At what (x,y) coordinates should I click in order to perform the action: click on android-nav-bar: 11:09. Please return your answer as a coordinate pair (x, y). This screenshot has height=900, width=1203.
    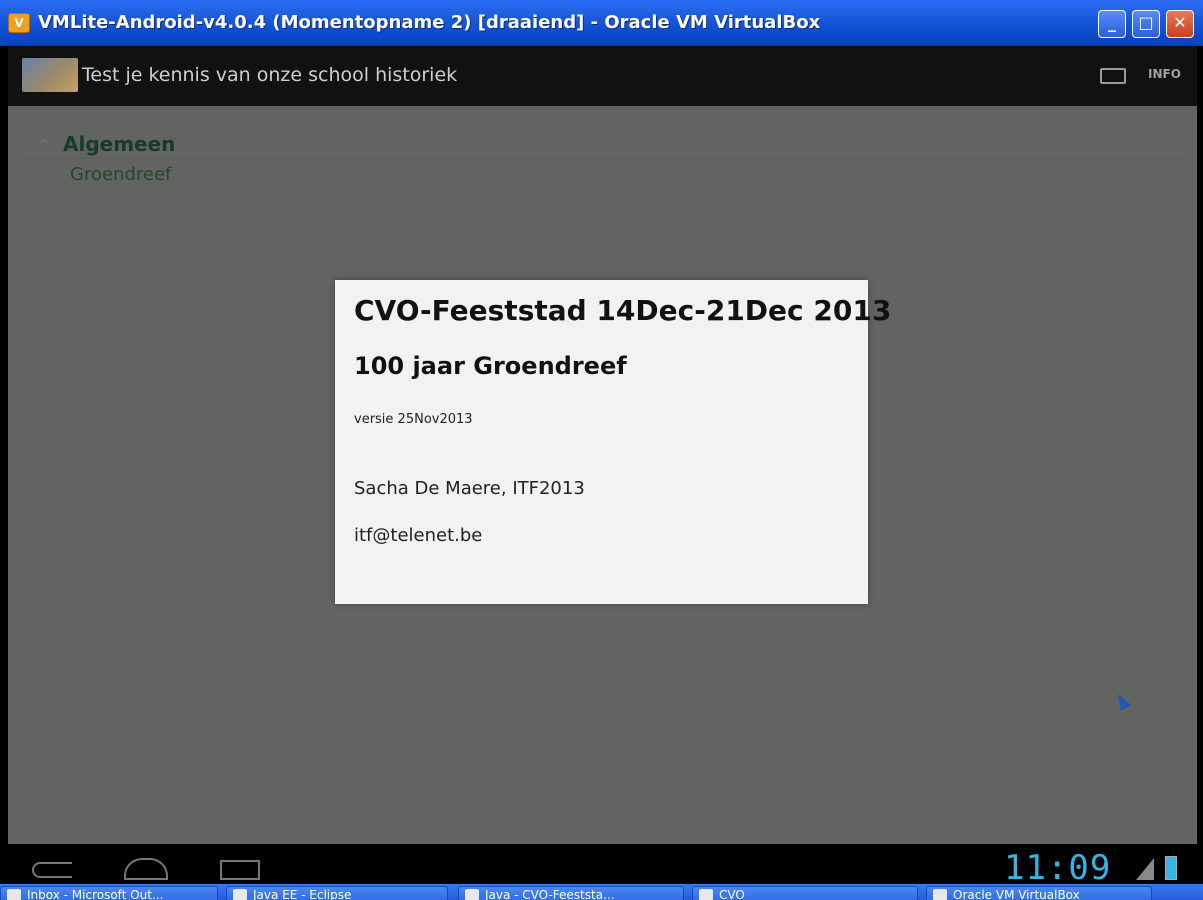
    Looking at the image, I should click on (602, 866).